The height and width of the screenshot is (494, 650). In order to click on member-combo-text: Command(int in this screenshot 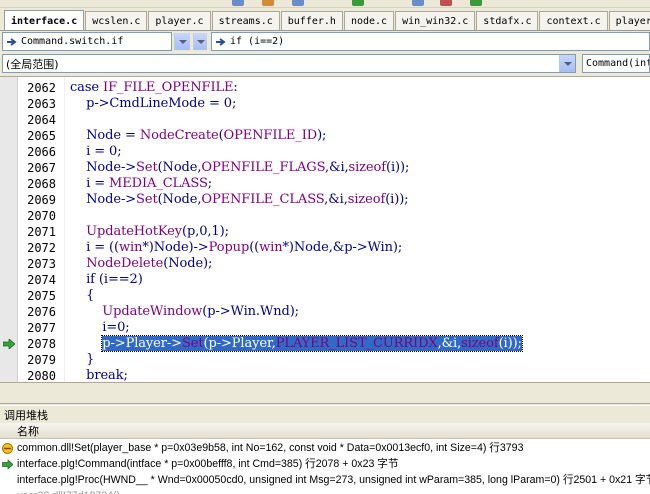, I will do `click(618, 63)`.